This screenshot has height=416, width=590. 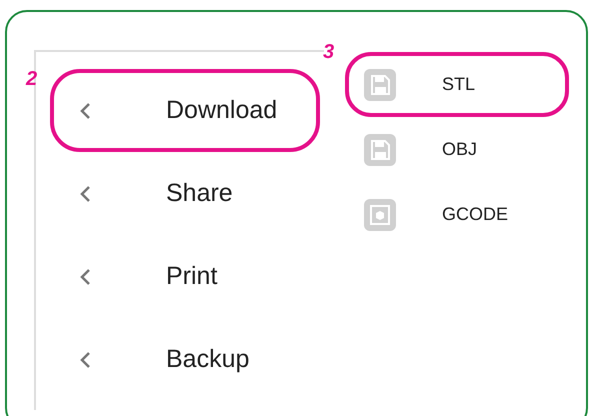 I want to click on callout-number: 3, so click(x=328, y=52).